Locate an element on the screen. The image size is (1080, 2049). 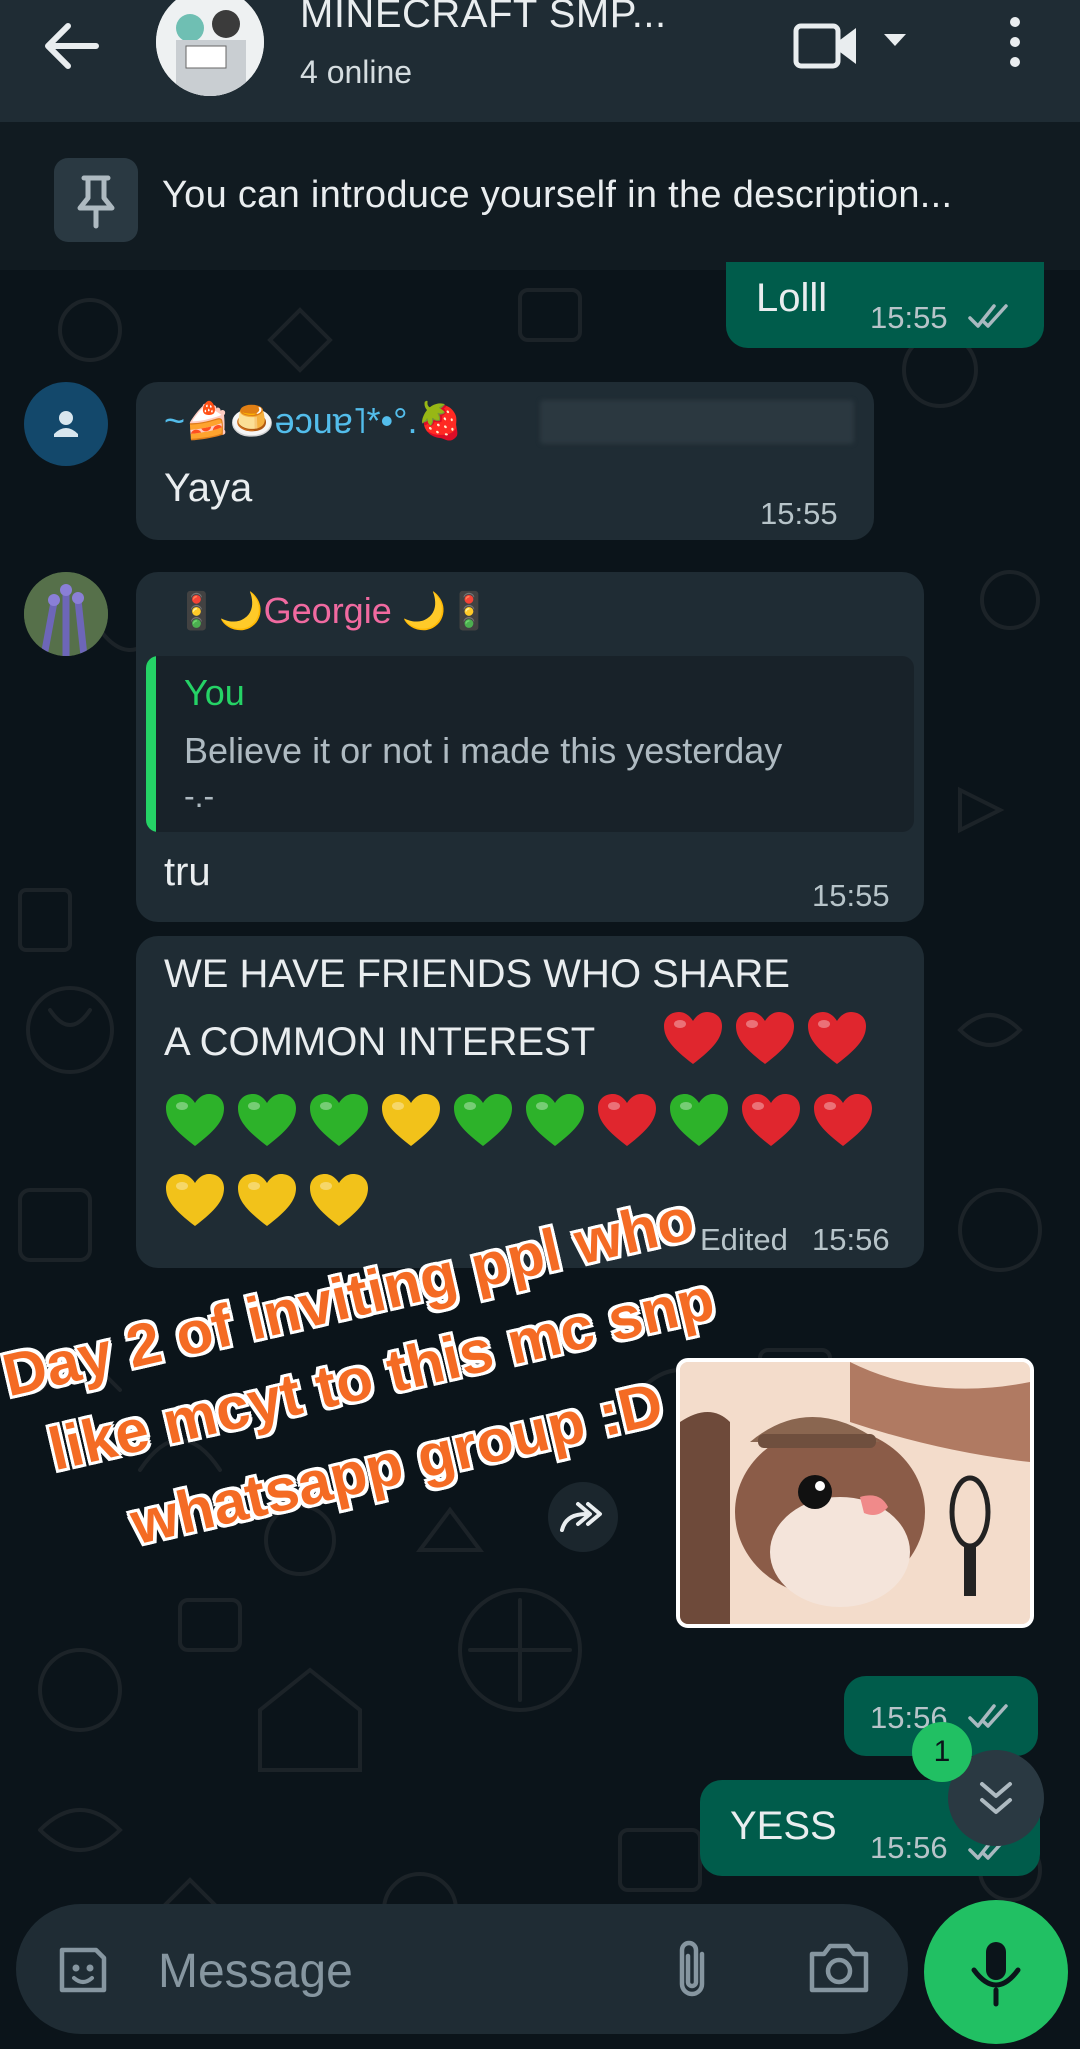
chat-header: MINECRAFT SMP... 4 online is located at coordinates (540, 61).